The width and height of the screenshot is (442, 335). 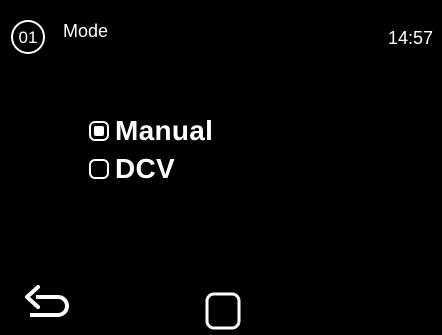 I want to click on mode-option-dcv: DCV, so click(x=132, y=169).